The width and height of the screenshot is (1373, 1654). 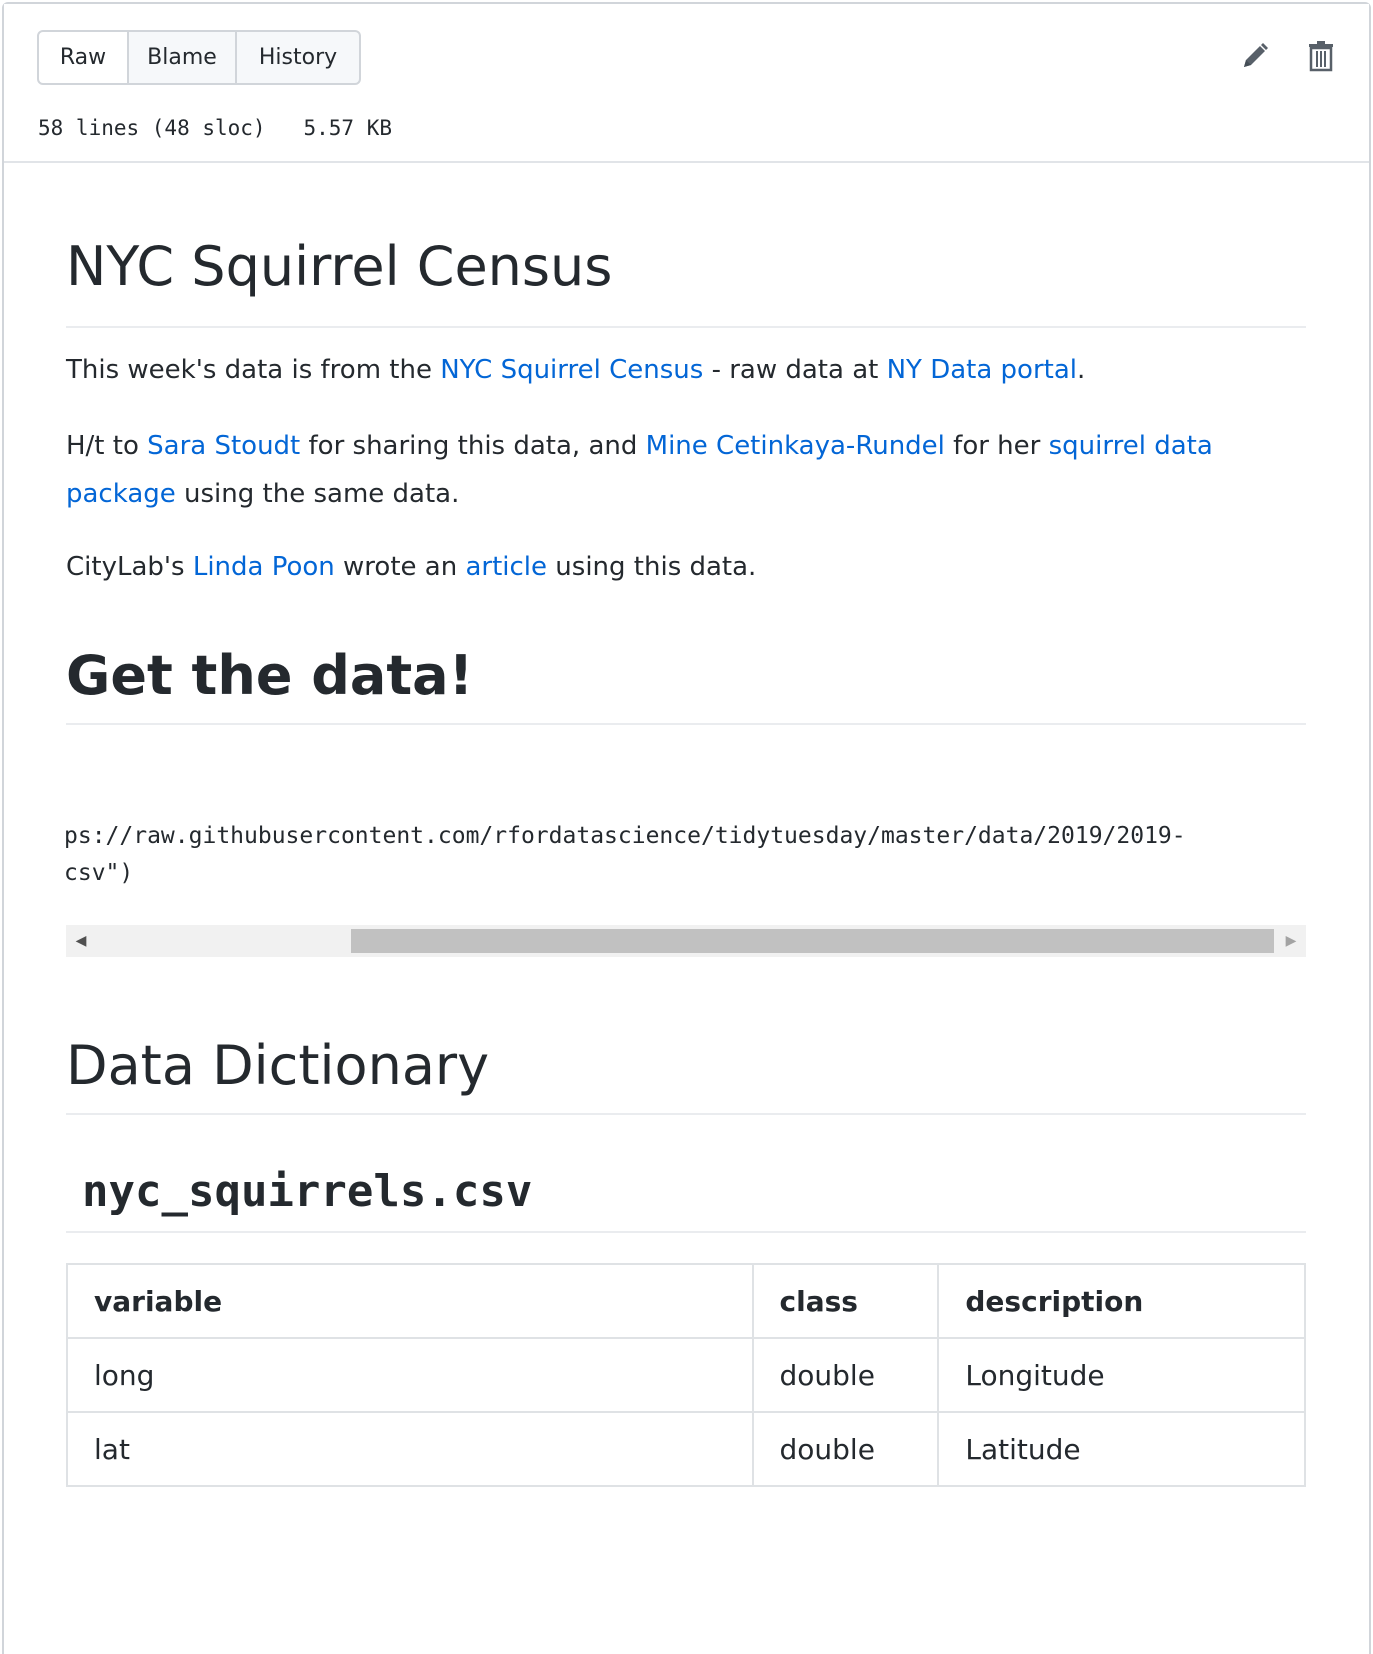 I want to click on text: using the same data., so click(x=317, y=494).